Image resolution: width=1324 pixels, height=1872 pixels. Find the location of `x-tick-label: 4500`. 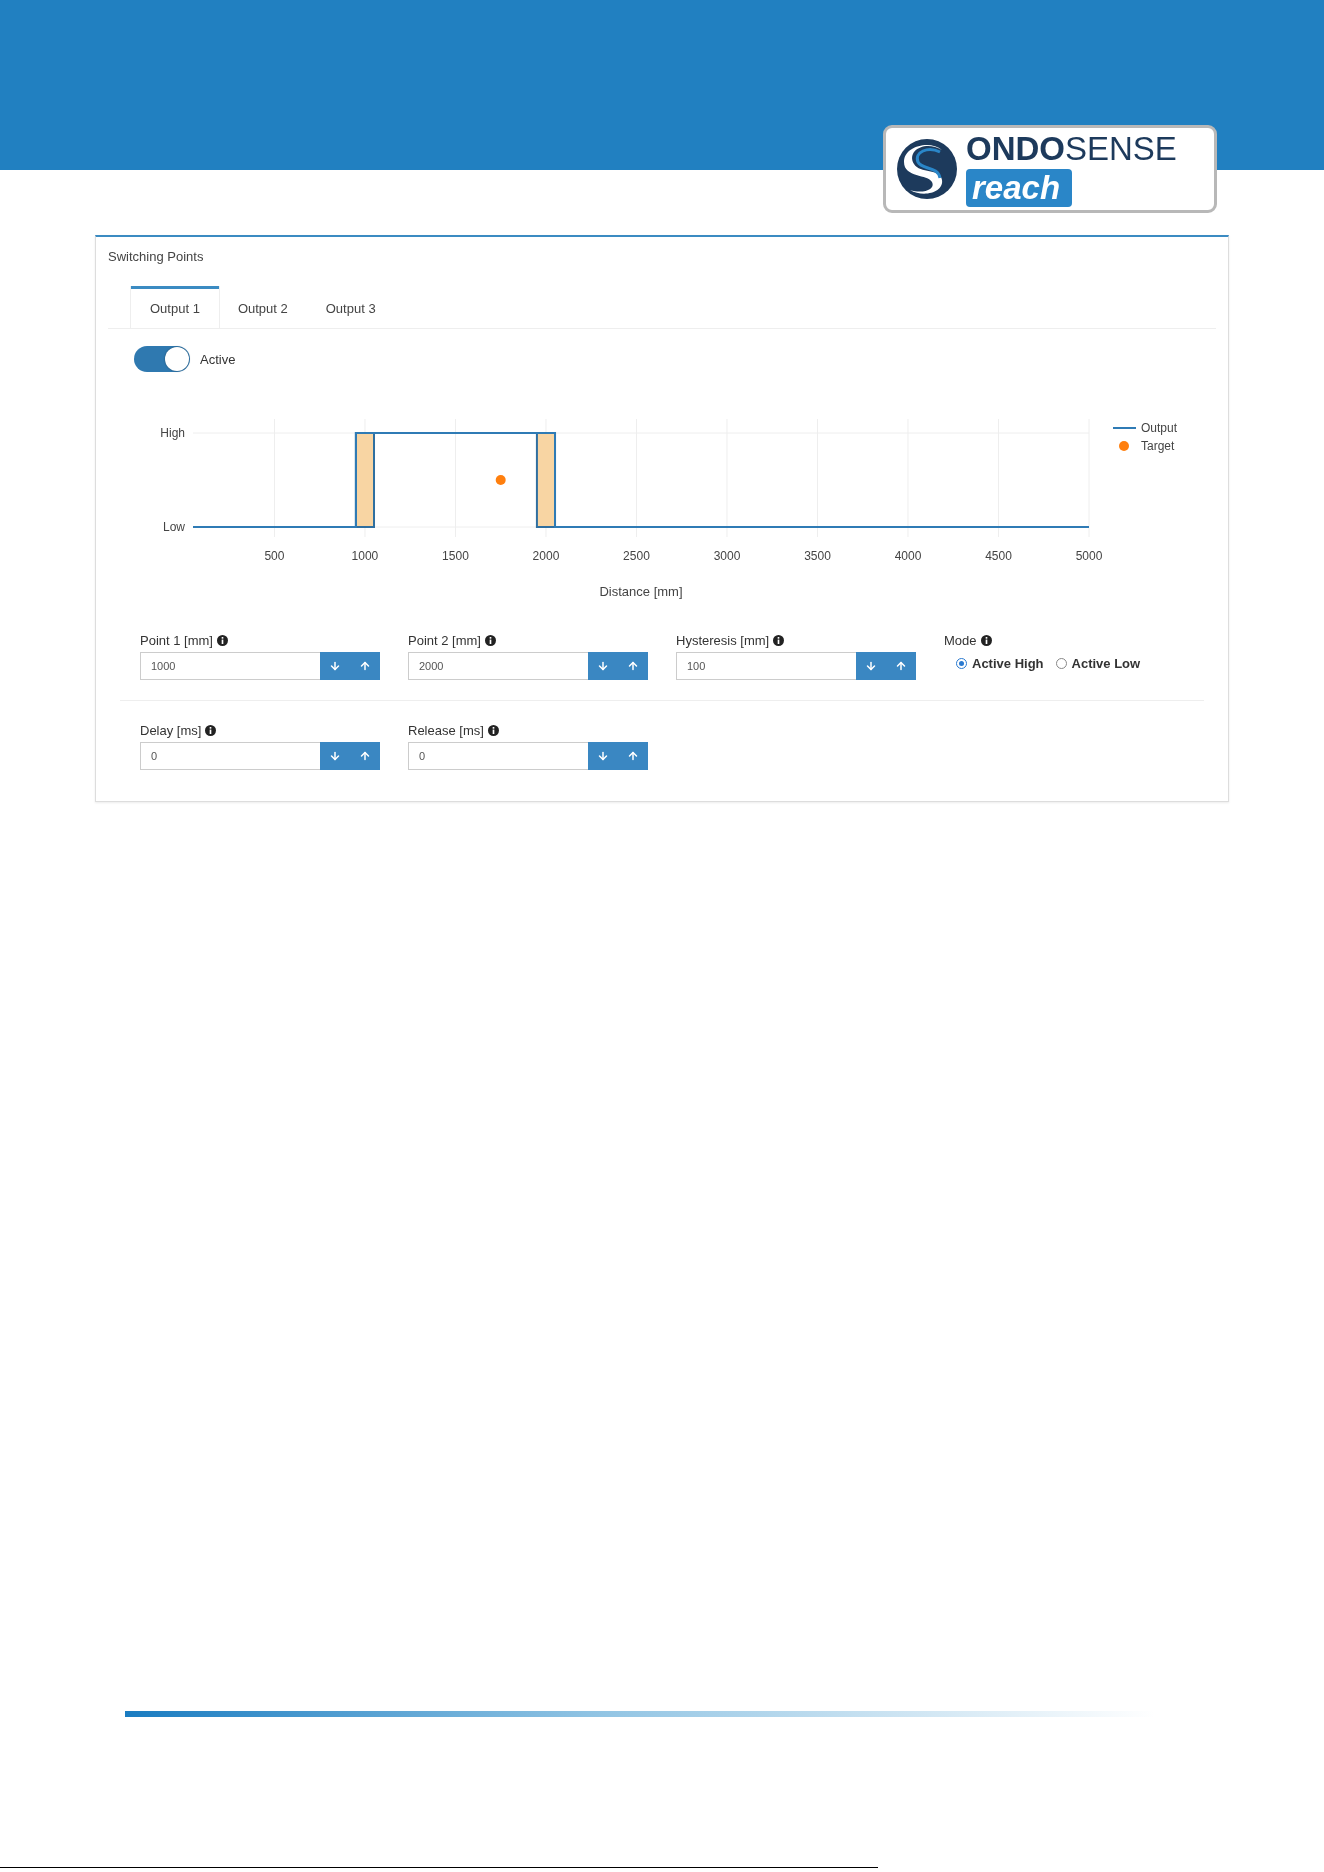

x-tick-label: 4500 is located at coordinates (998, 556).